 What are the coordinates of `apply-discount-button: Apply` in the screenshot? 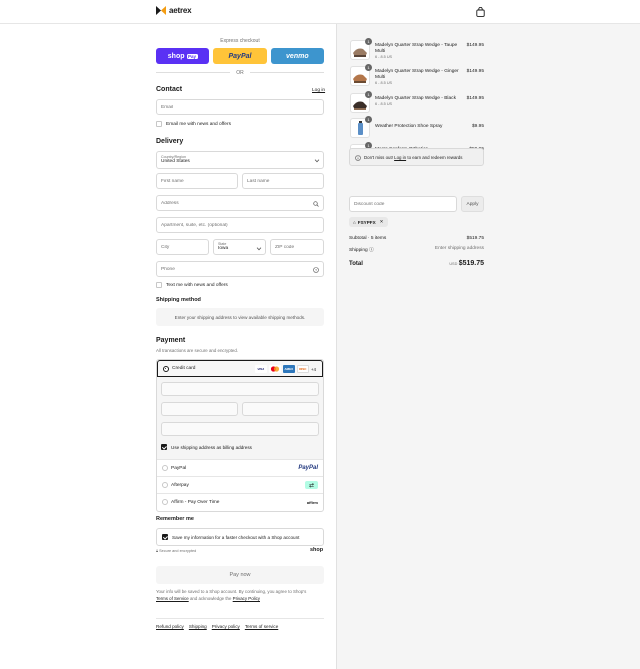 It's located at (472, 204).